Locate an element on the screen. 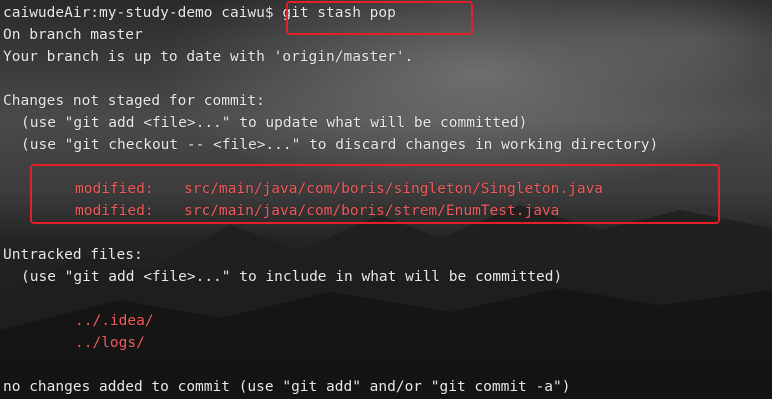 This screenshot has height=399, width=772. shell-prompt: caiwudeAir:my-study-demo caiwu$ is located at coordinates (138, 13).